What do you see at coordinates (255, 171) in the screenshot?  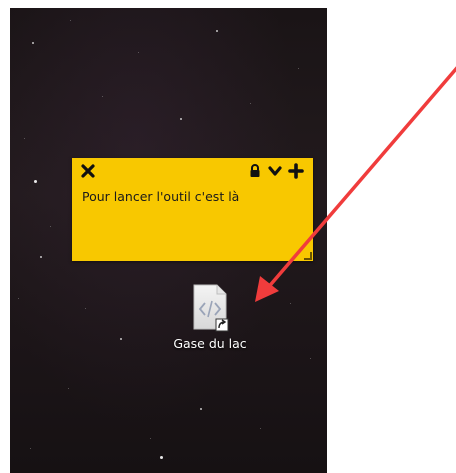 I see `lock-icon` at bounding box center [255, 171].